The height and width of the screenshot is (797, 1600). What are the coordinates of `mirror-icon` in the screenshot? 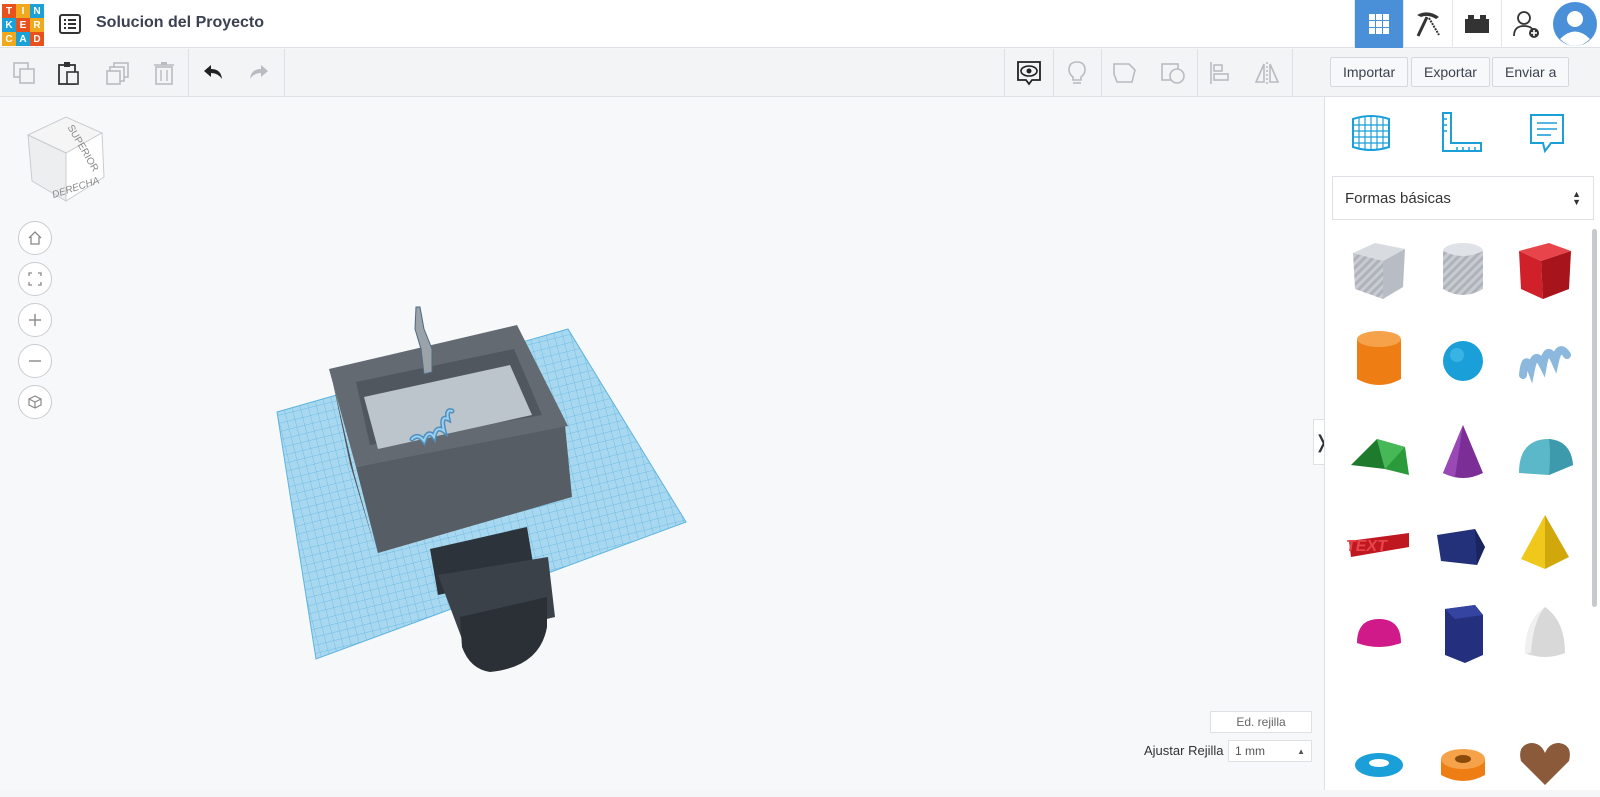 It's located at (1267, 73).